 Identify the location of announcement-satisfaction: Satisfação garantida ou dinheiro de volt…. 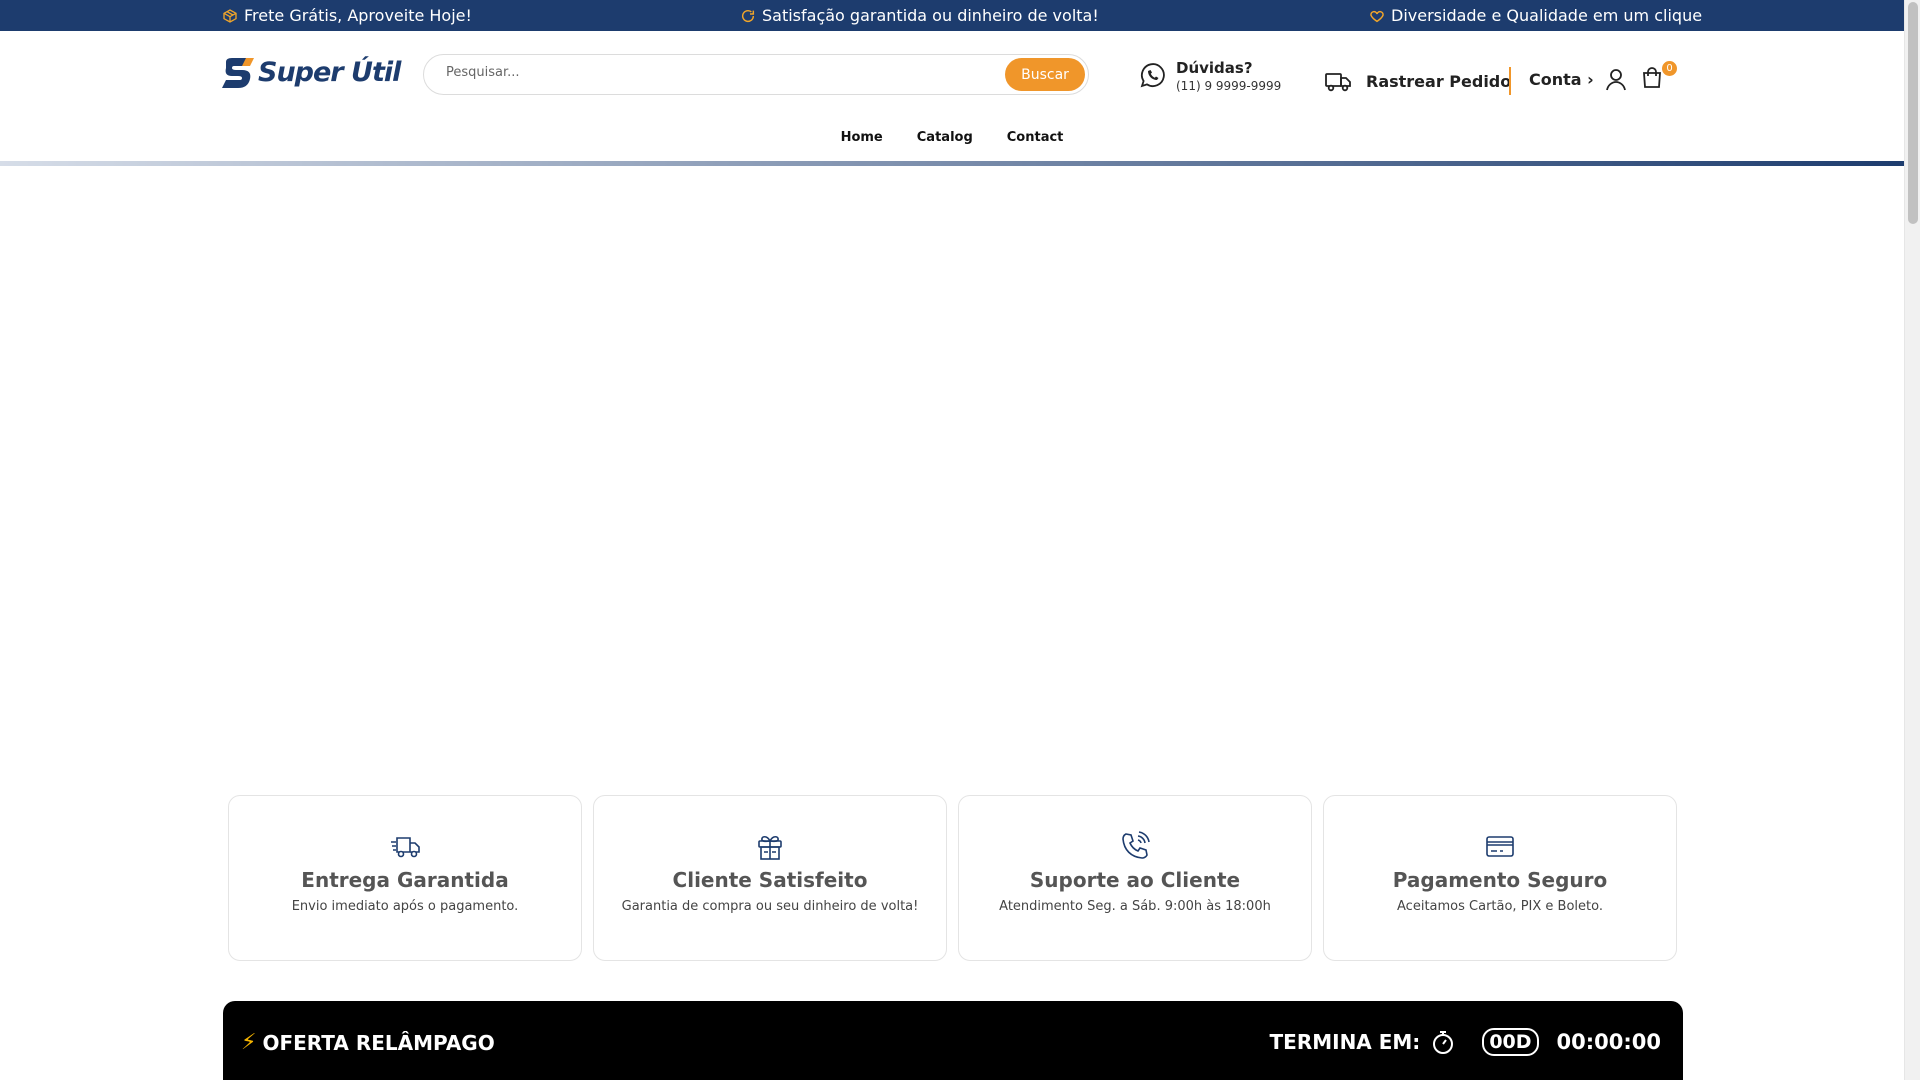
(919, 15).